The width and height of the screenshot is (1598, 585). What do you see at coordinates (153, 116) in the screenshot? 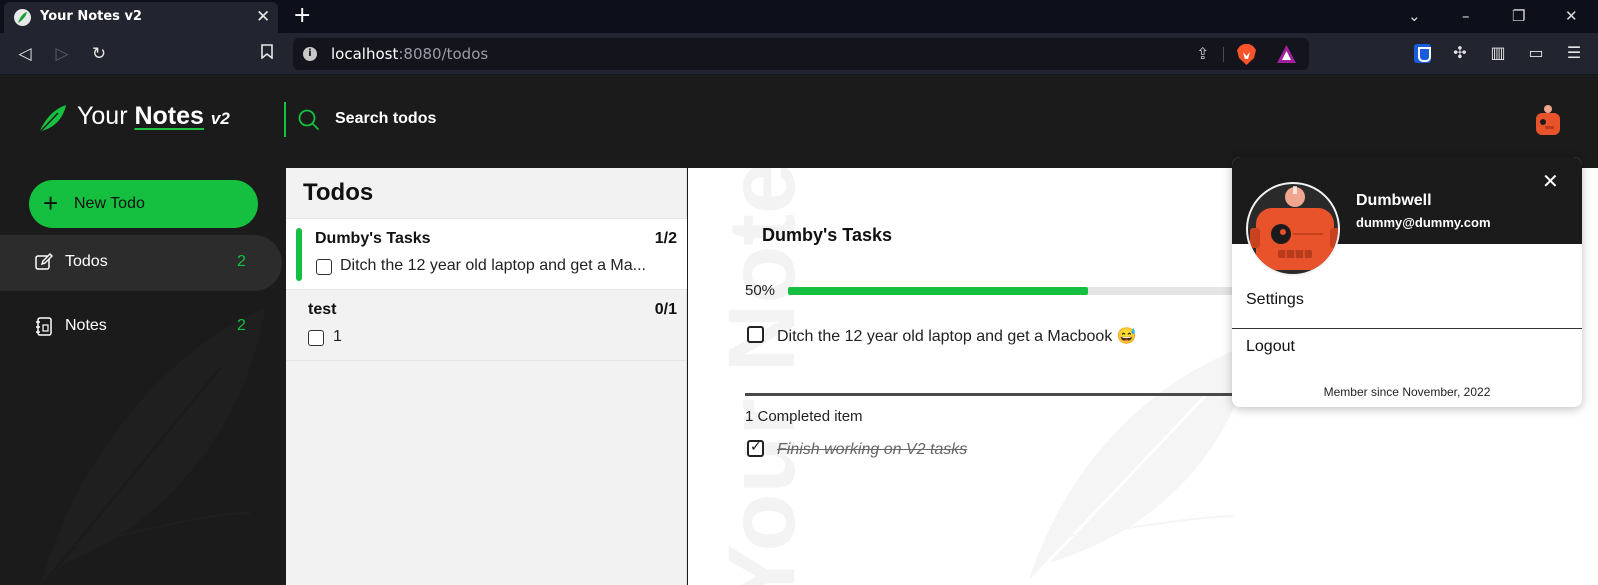
I see `app-logo: Your Notes v2` at bounding box center [153, 116].